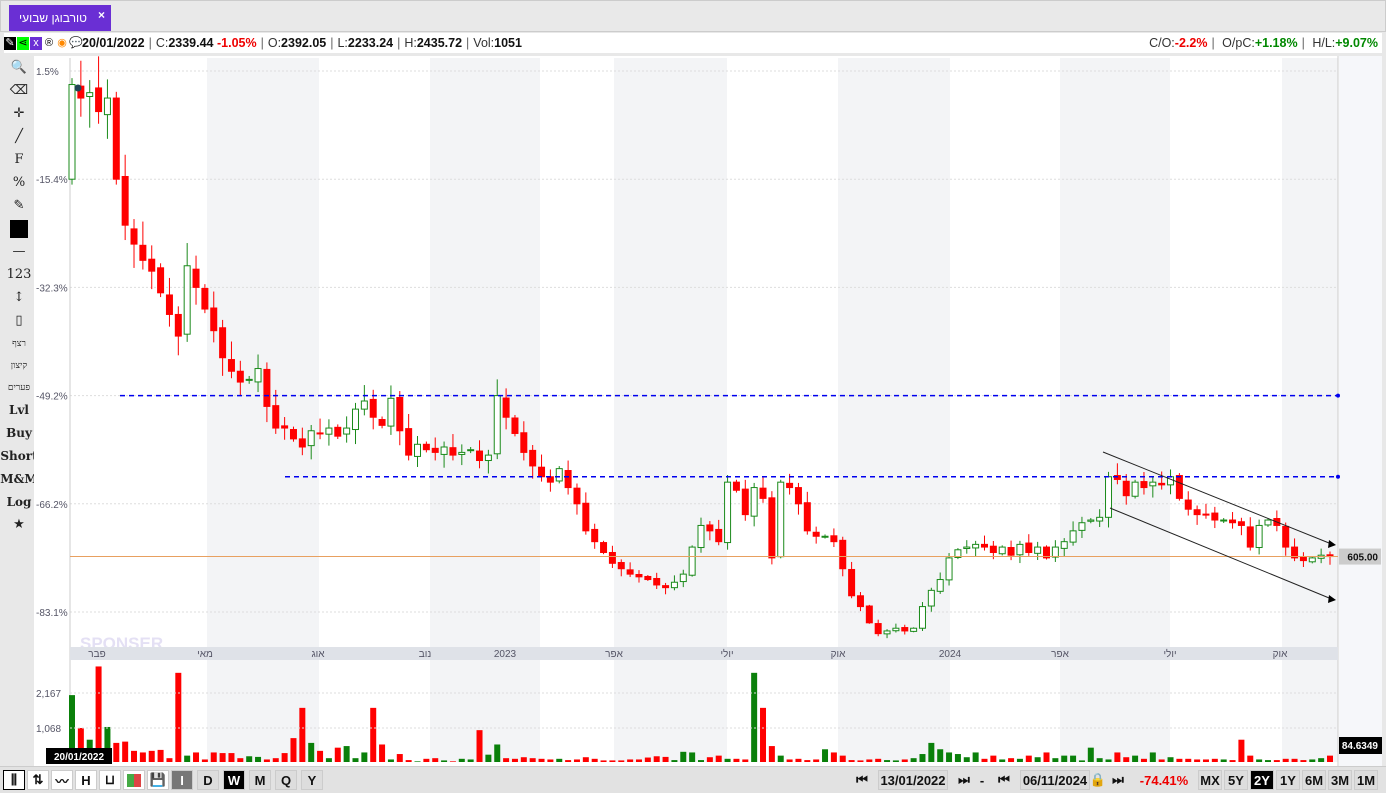  What do you see at coordinates (23, 43) in the screenshot?
I see `share-icon: ⋖` at bounding box center [23, 43].